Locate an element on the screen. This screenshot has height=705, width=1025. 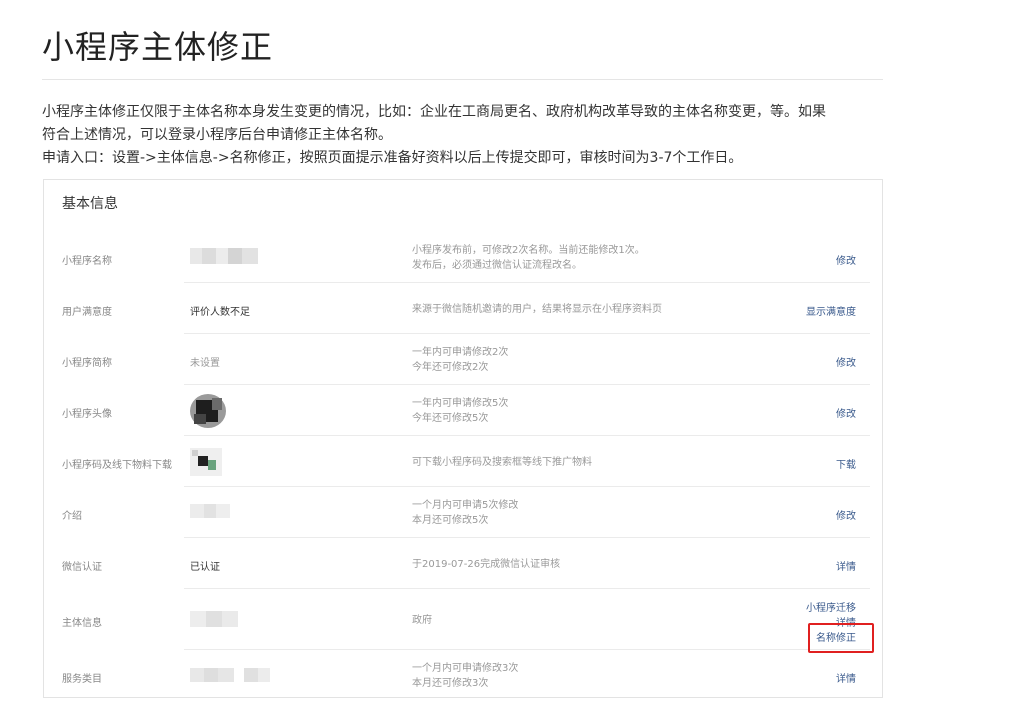
qrcode-thumbnail is located at coordinates (206, 462).